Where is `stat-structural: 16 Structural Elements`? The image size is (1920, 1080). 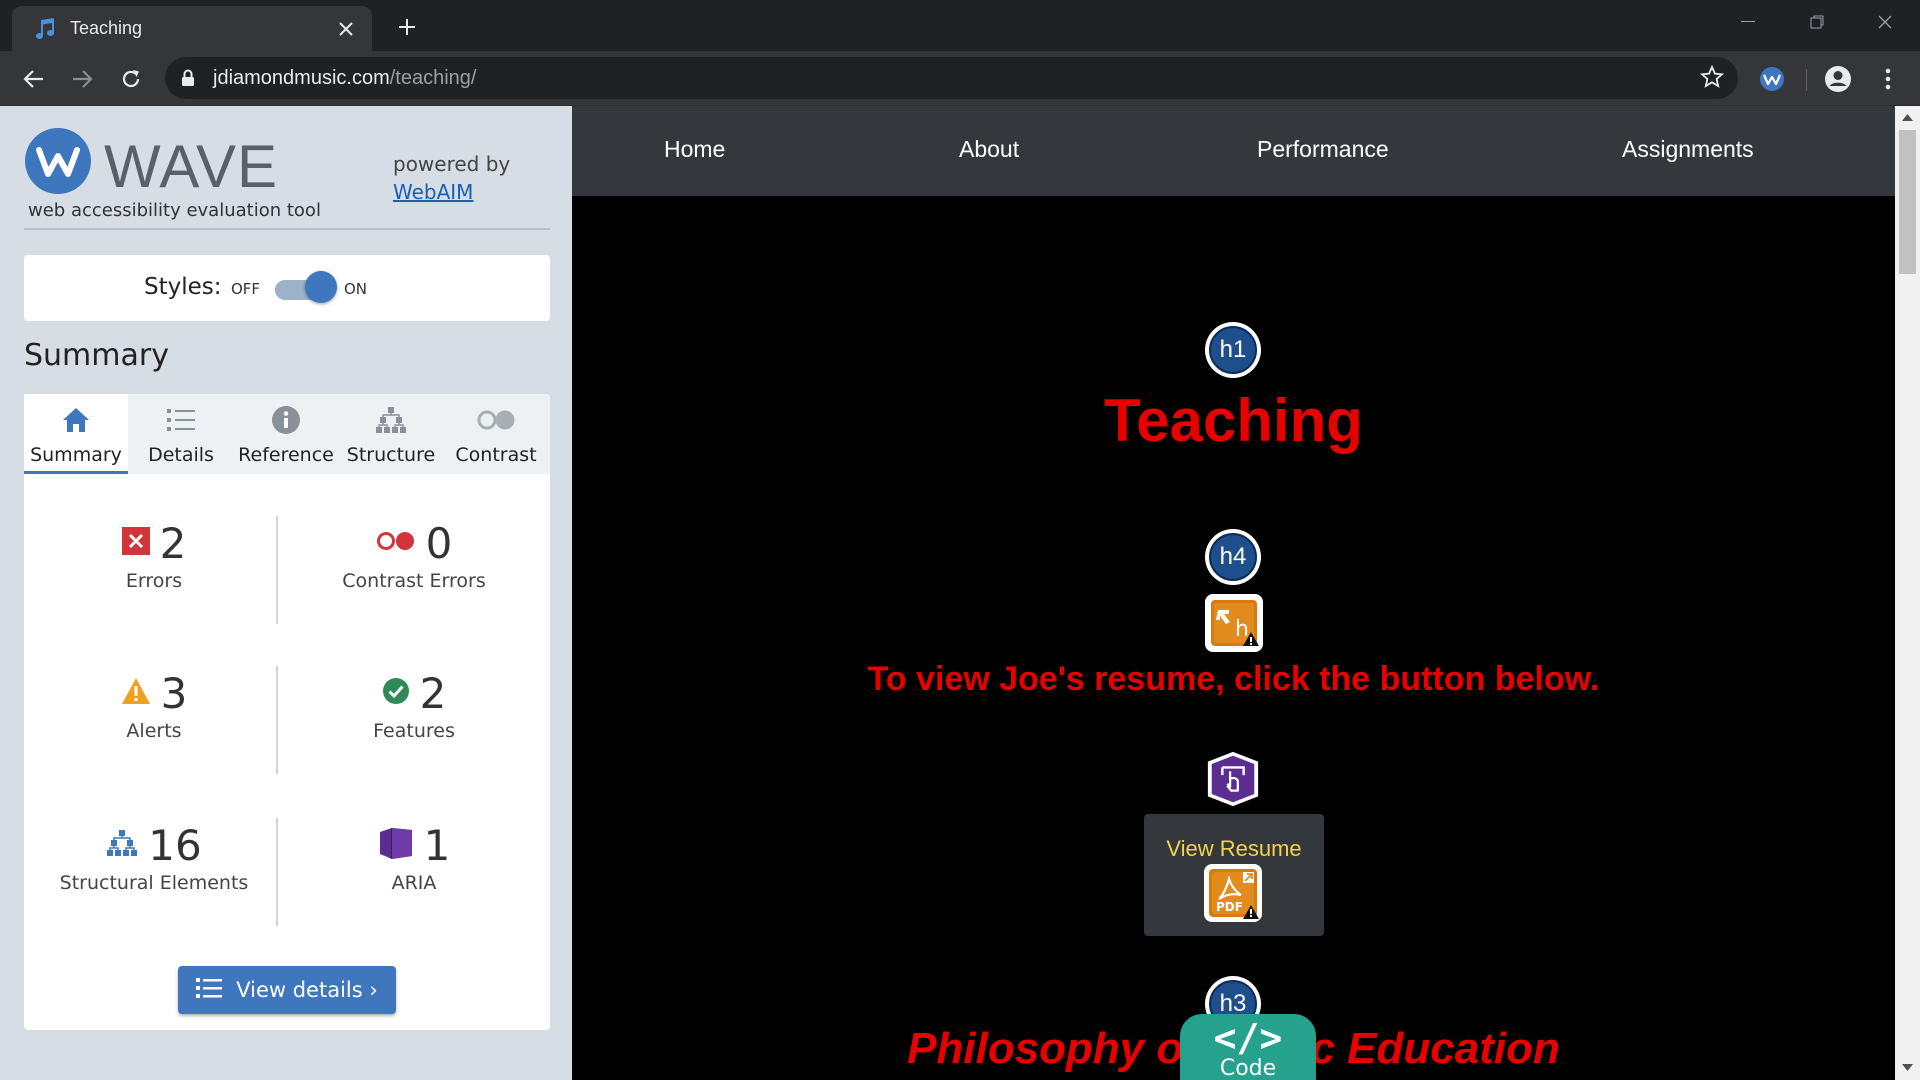 stat-structural: 16 Structural Elements is located at coordinates (154, 857).